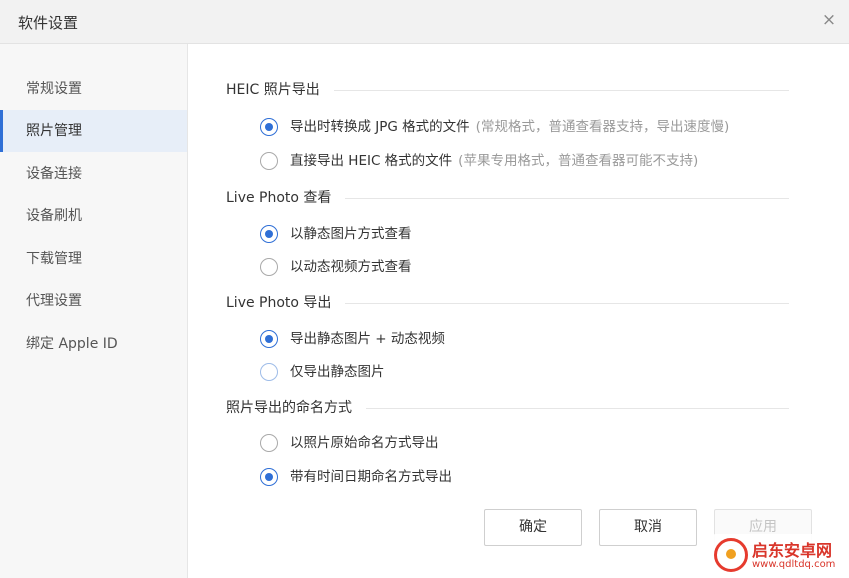  I want to click on sidebar-item-device-connection: 设备连接, so click(93, 174).